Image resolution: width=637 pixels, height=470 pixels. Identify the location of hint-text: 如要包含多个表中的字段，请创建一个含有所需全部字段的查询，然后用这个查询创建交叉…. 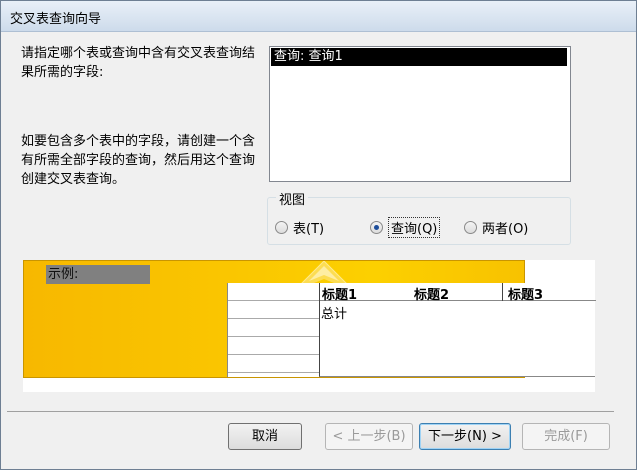
(138, 160).